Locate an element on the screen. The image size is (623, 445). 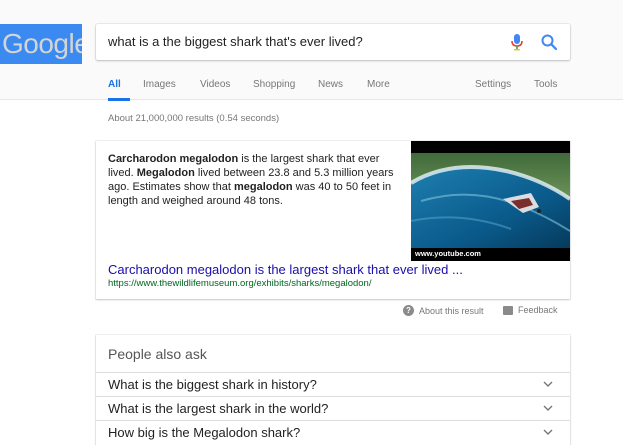
feedback-link: Feedback is located at coordinates (530, 310).